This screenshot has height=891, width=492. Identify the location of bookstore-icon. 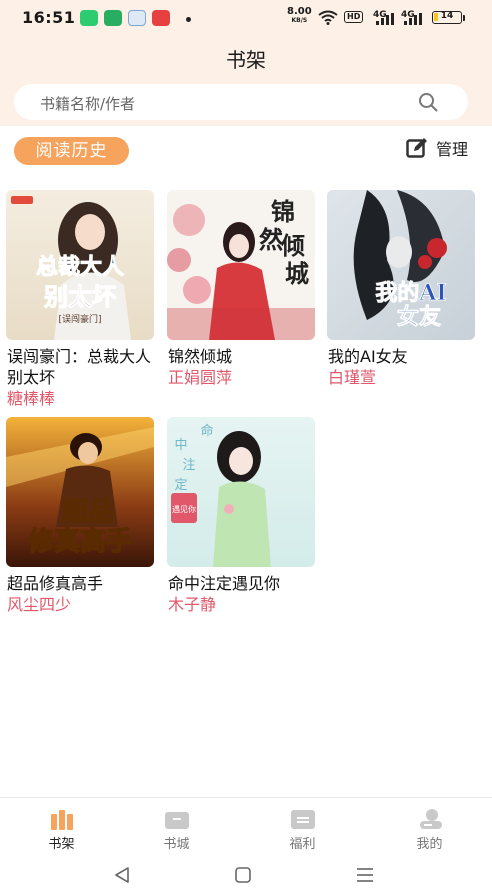
(177, 820).